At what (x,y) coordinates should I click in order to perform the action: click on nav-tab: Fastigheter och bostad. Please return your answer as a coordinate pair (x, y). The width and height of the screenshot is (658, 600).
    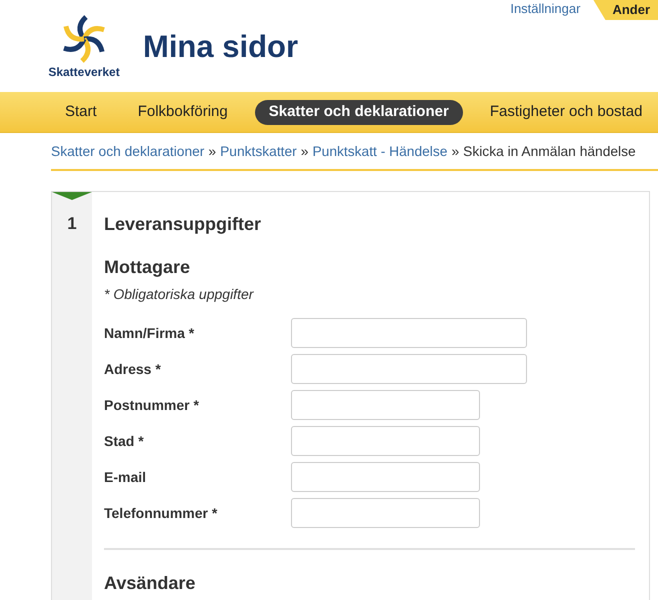
    Looking at the image, I should click on (566, 112).